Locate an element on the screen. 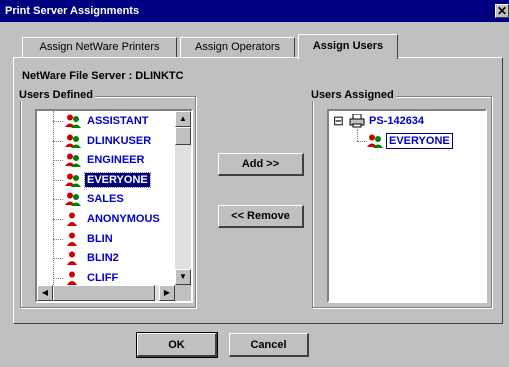  list-item-label: ASSISTANT is located at coordinates (118, 121).